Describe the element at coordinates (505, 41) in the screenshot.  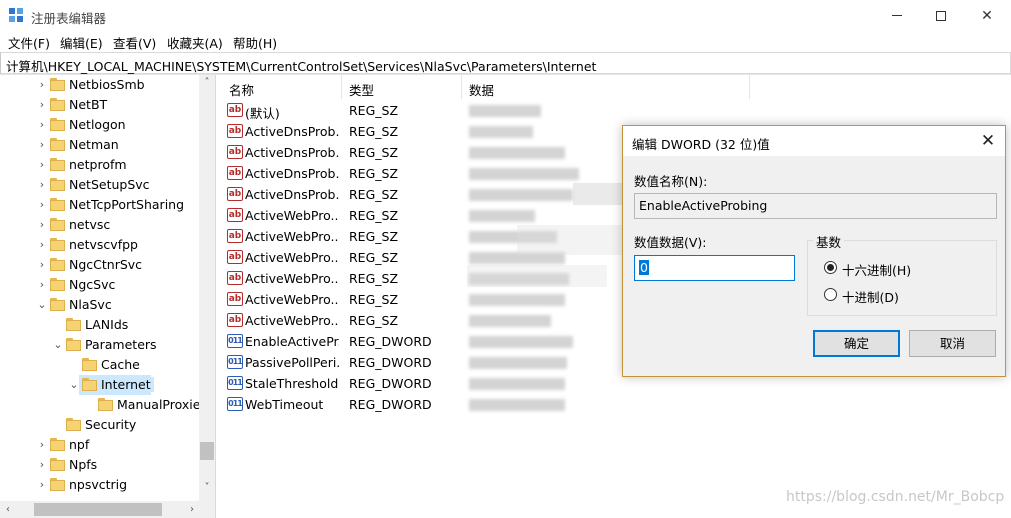
I see `menu-bar: 文件(F) 编辑(E) 查看(V) 收藏夹(A) 帮助(H)` at that location.